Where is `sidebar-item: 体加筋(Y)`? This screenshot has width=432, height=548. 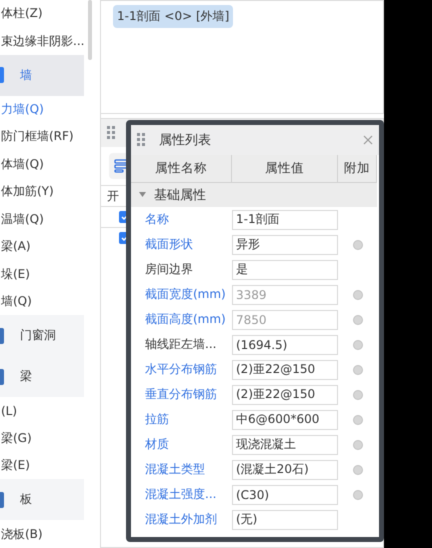 sidebar-item: 体加筋(Y) is located at coordinates (44, 192).